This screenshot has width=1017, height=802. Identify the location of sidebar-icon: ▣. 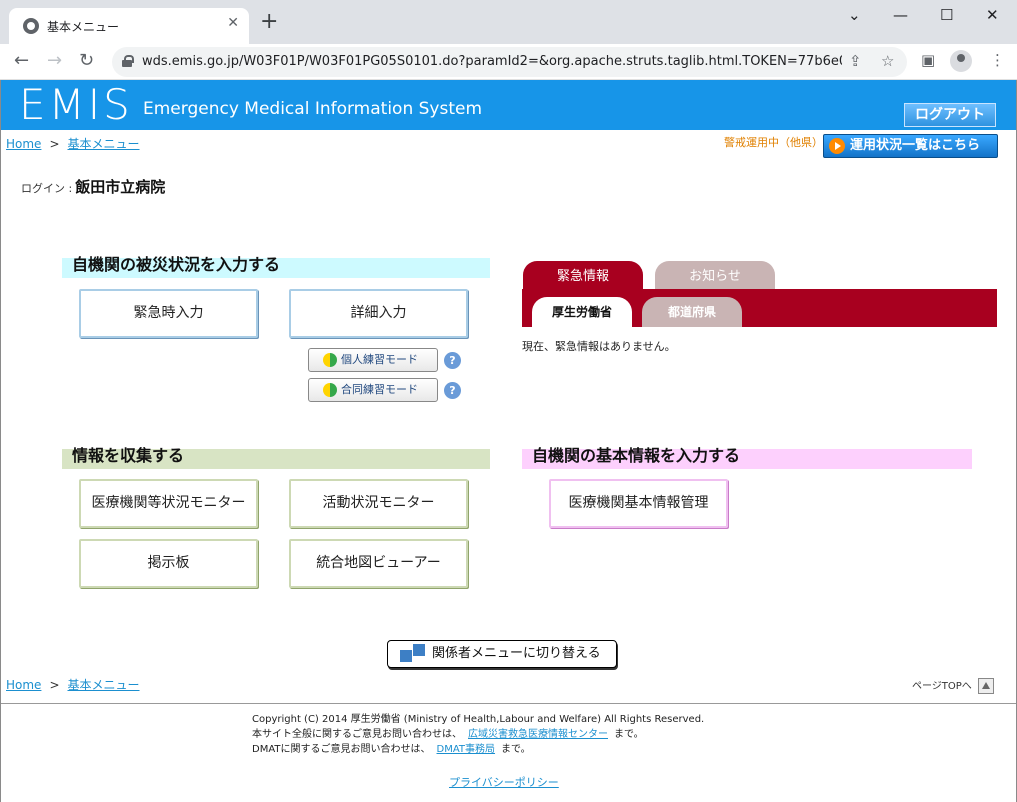
(928, 60).